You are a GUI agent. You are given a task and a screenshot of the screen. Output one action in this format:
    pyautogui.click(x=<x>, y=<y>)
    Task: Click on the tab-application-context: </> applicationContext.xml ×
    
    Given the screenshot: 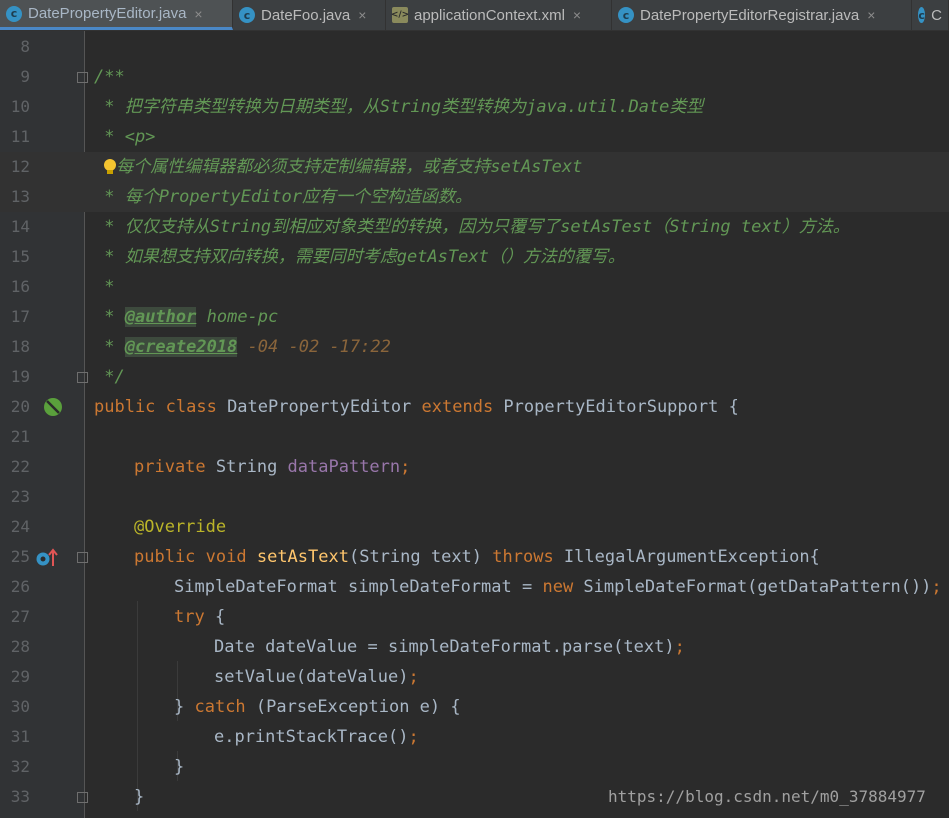 What is the action you would take?
    pyautogui.click(x=499, y=15)
    